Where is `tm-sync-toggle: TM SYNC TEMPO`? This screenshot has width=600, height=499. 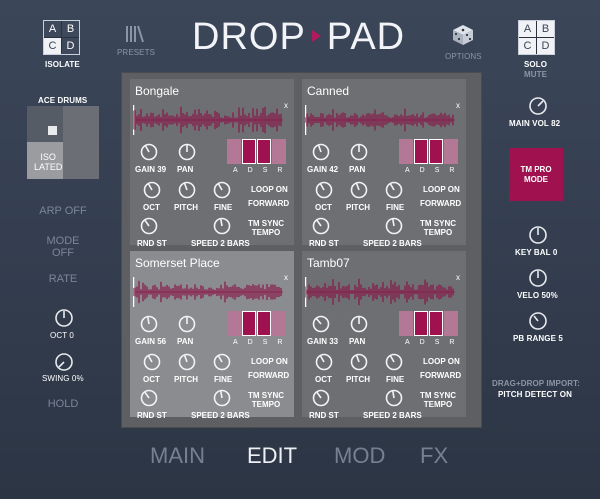 tm-sync-toggle: TM SYNC TEMPO is located at coordinates (266, 228).